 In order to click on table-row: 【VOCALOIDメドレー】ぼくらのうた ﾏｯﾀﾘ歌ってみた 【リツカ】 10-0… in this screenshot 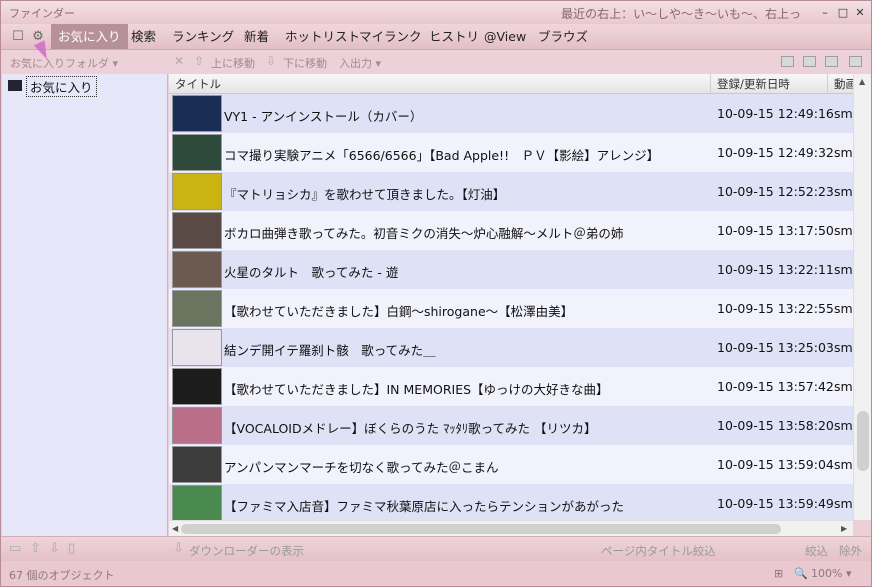, I will do `click(511, 425)`.